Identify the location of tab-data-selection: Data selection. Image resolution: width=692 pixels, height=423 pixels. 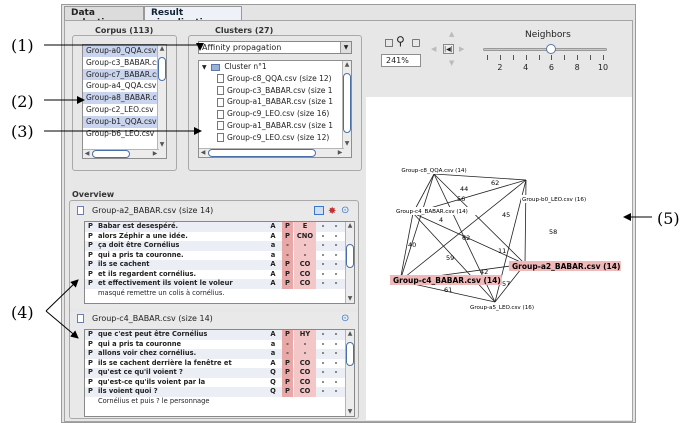
(104, 17).